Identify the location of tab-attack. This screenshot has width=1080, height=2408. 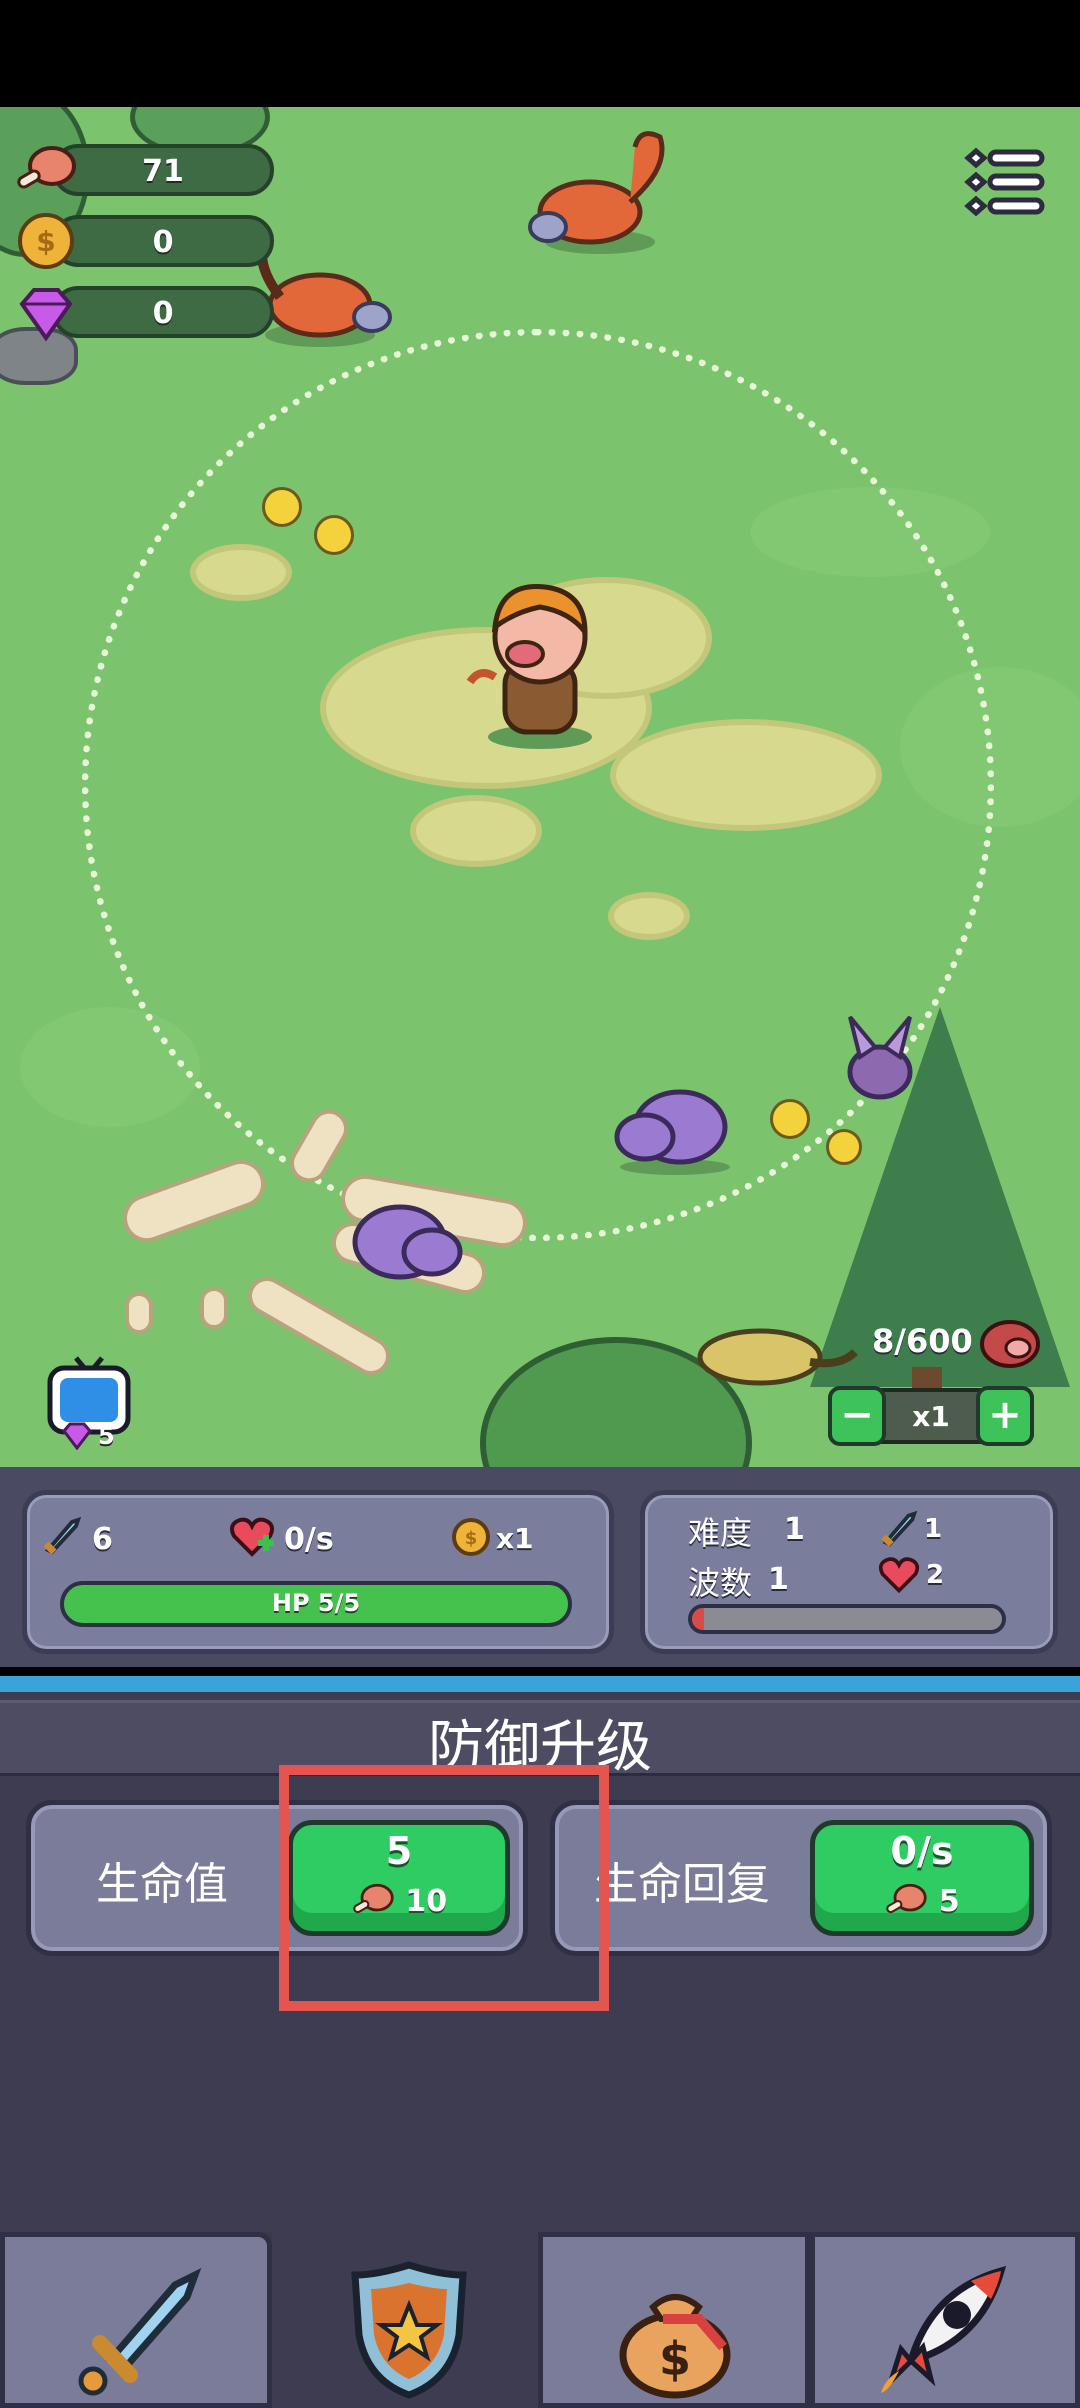
(136, 2320).